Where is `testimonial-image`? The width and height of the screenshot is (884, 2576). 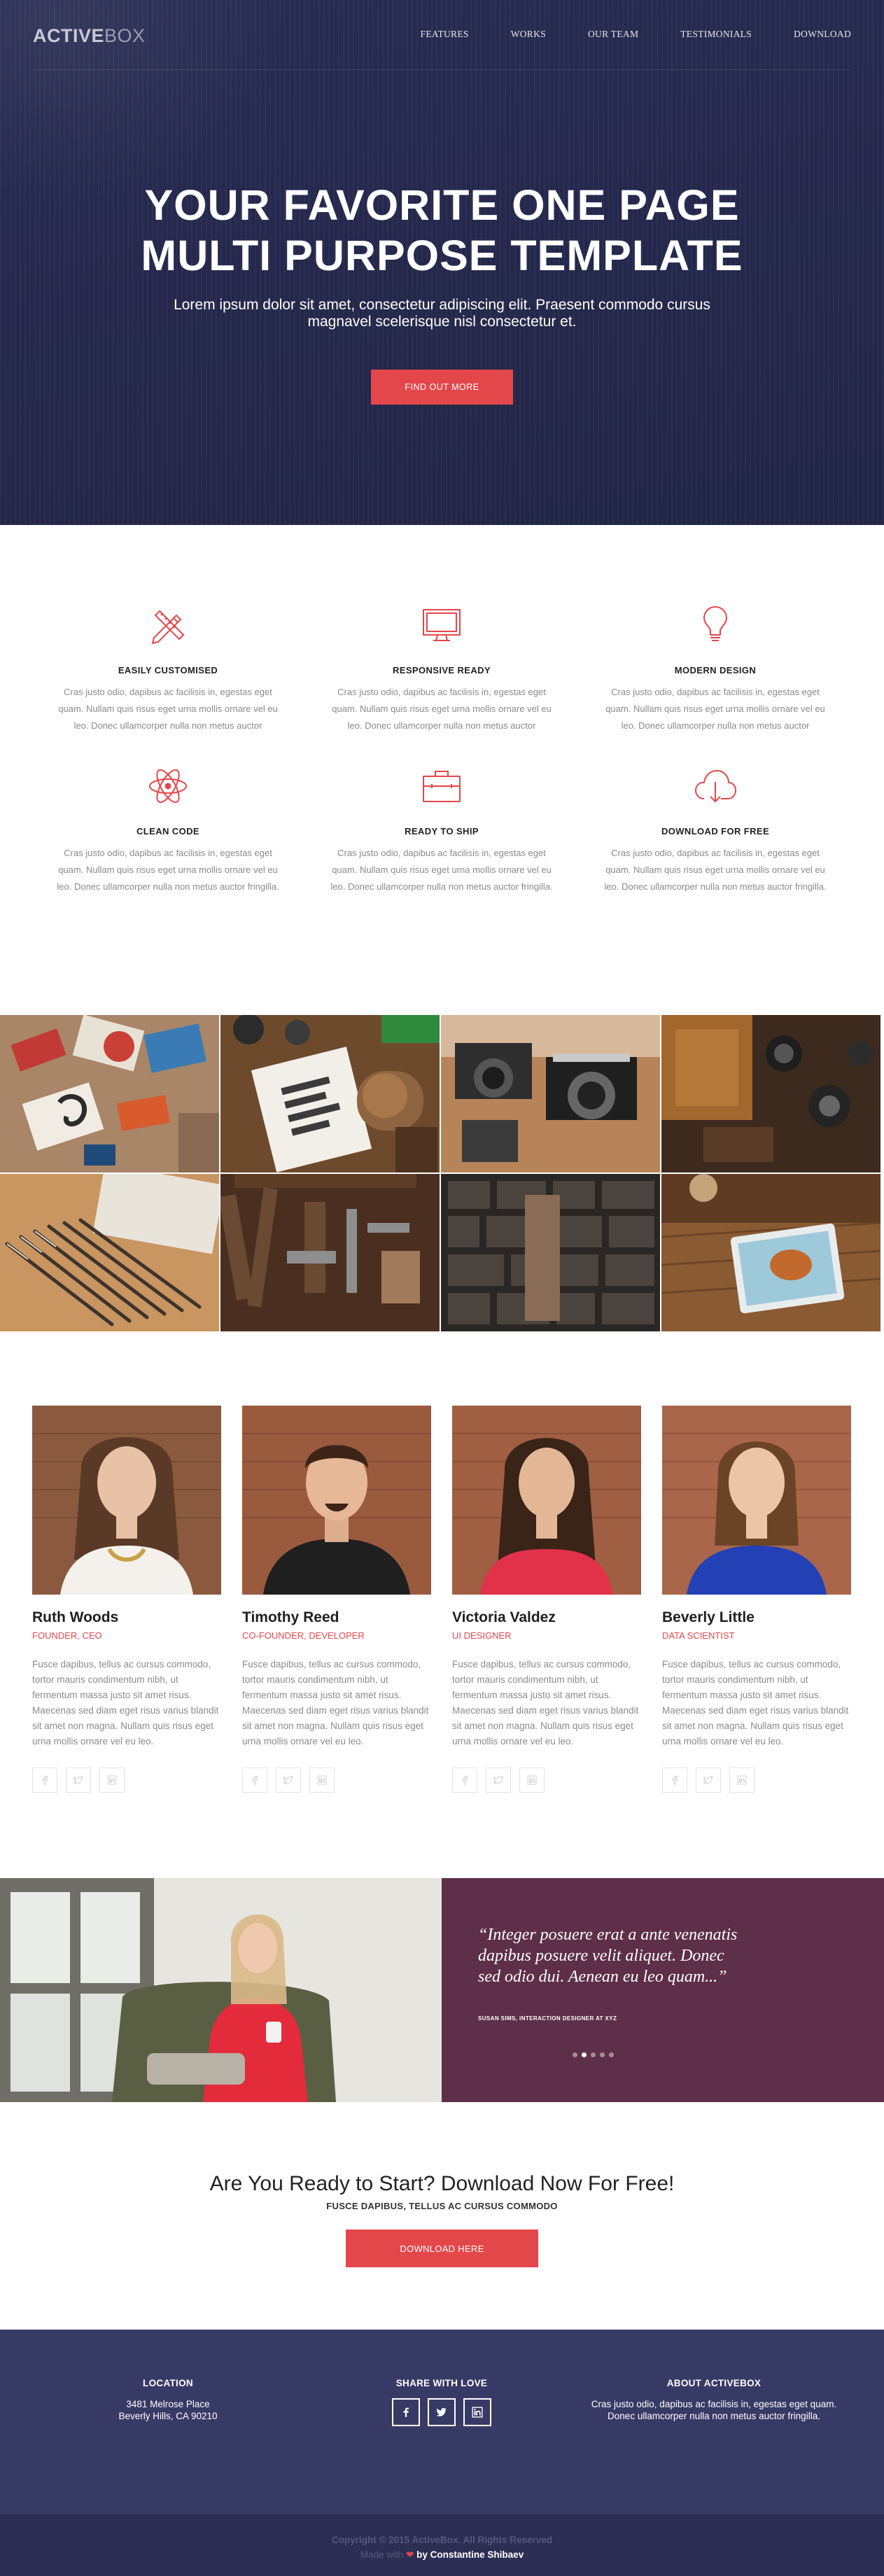 testimonial-image is located at coordinates (221, 1990).